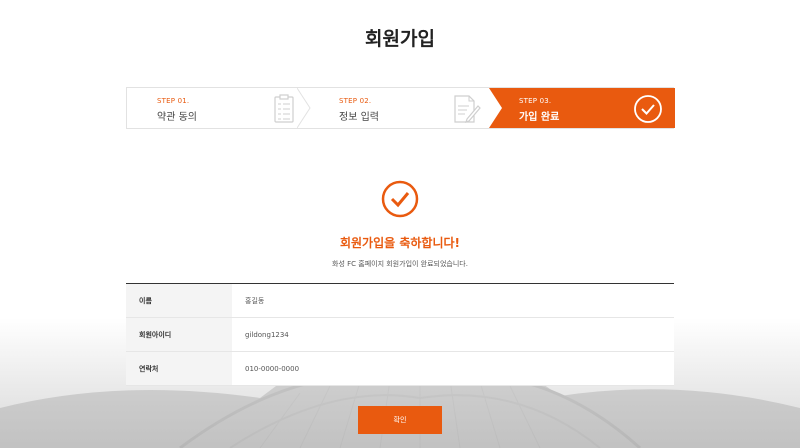 Image resolution: width=800 pixels, height=448 pixels. I want to click on phone-label: 연락처, so click(179, 368).